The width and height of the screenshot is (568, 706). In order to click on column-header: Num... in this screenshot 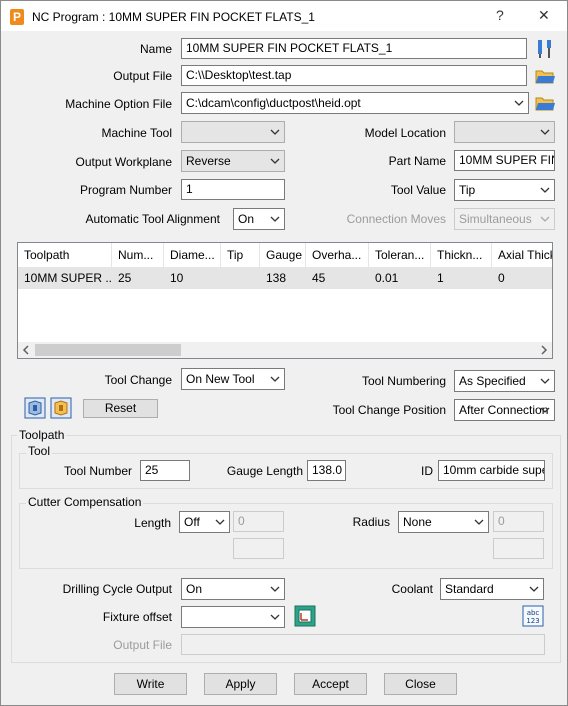, I will do `click(138, 255)`.